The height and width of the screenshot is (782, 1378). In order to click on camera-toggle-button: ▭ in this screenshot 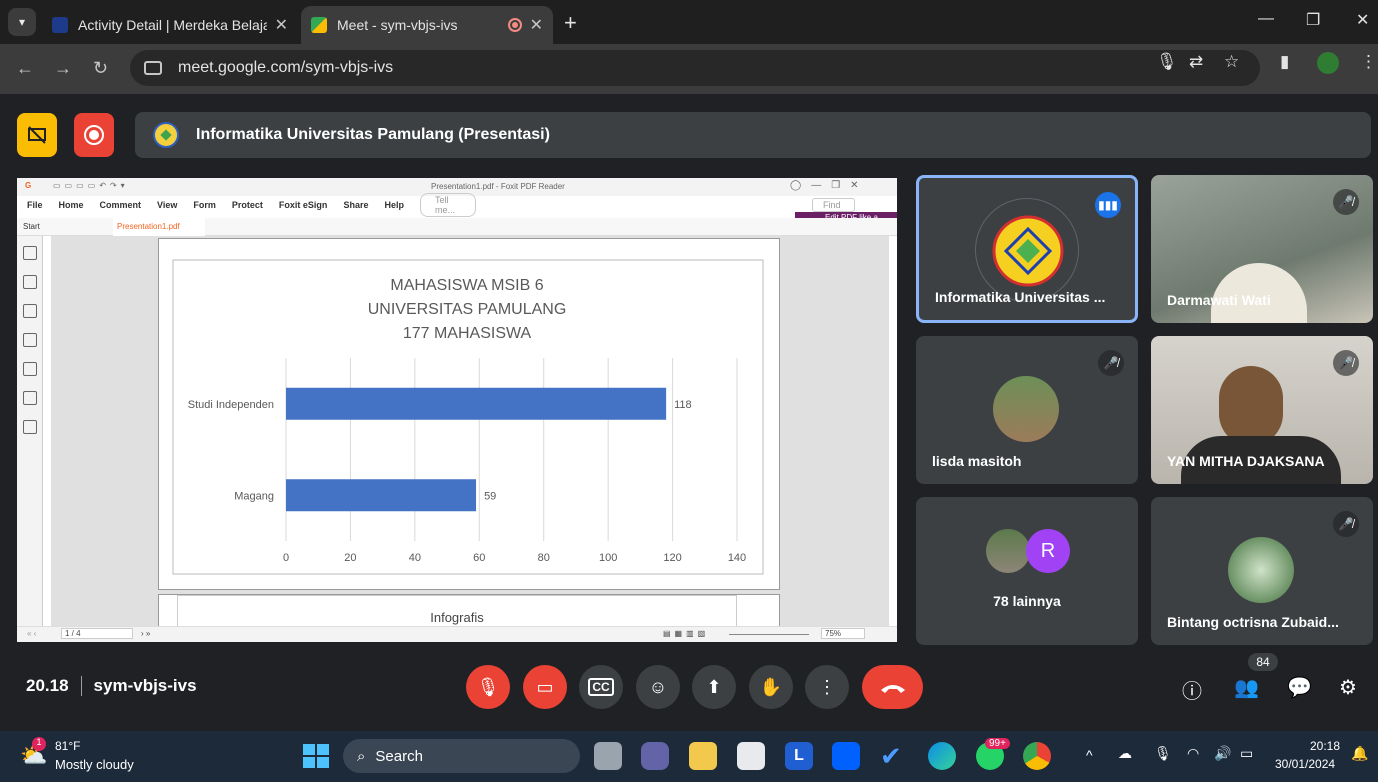, I will do `click(545, 687)`.